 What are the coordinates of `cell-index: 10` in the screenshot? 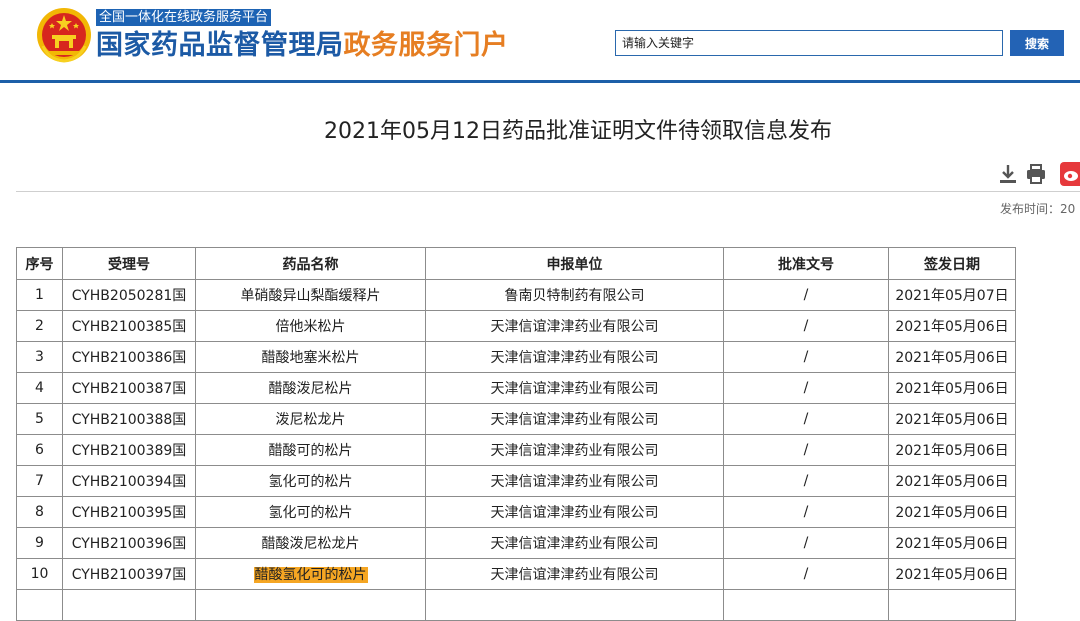 It's located at (39, 574).